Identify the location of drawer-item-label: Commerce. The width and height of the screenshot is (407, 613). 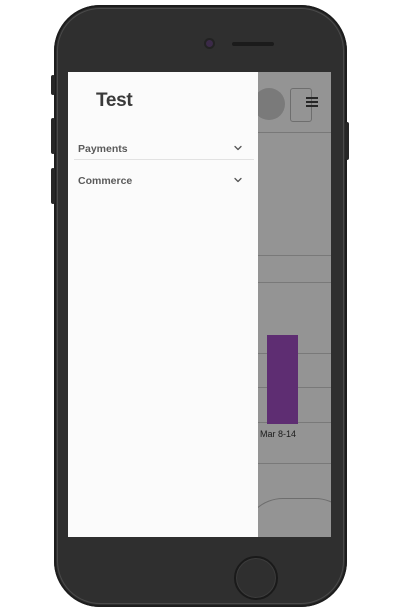
(105, 181).